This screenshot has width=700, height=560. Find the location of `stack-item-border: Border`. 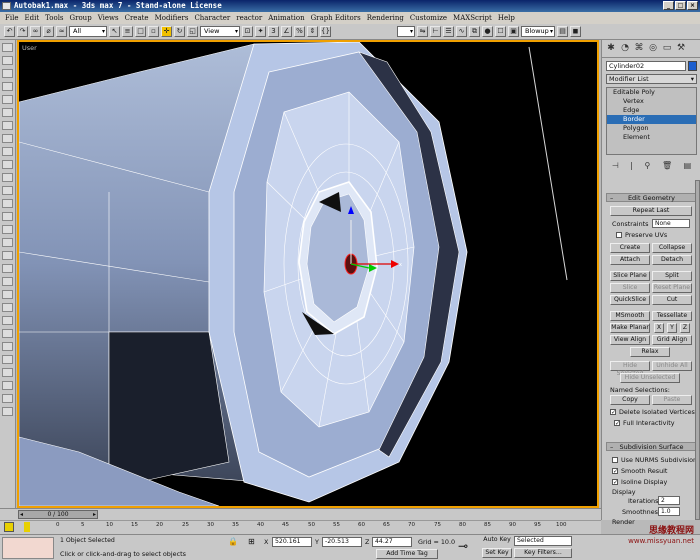

stack-item-border: Border is located at coordinates (651, 119).